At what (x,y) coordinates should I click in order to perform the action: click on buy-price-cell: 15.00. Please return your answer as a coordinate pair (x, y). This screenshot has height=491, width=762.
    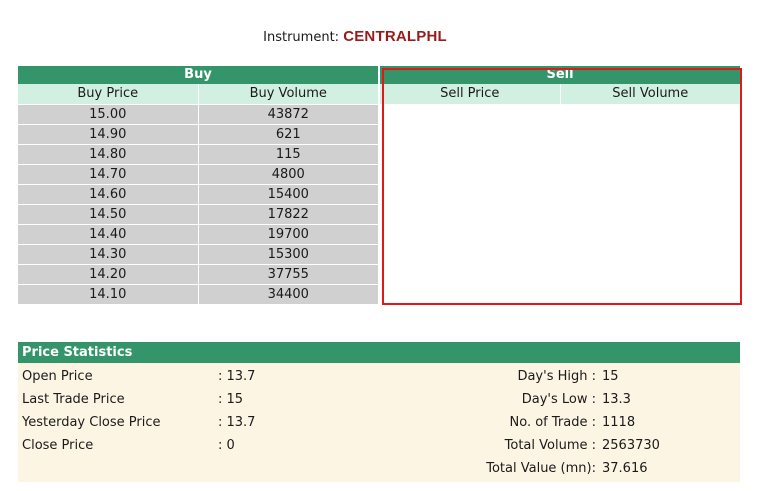
    Looking at the image, I should click on (108, 114).